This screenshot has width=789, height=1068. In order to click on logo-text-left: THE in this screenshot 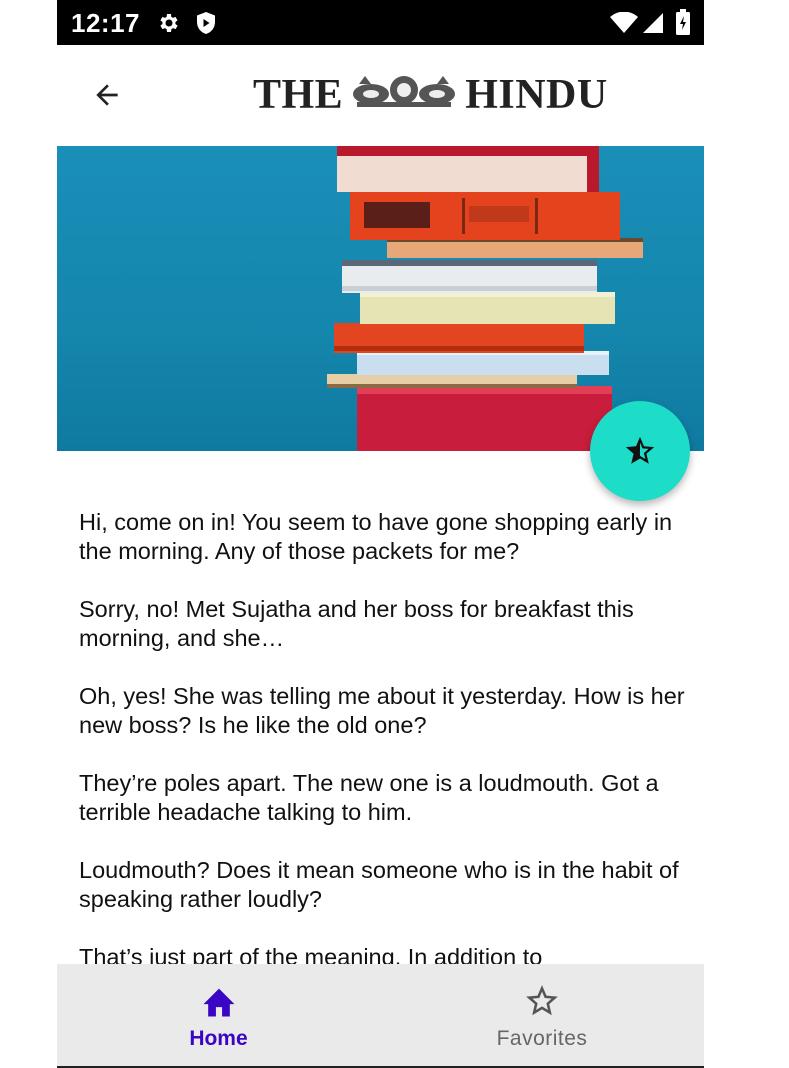, I will do `click(298, 95)`.